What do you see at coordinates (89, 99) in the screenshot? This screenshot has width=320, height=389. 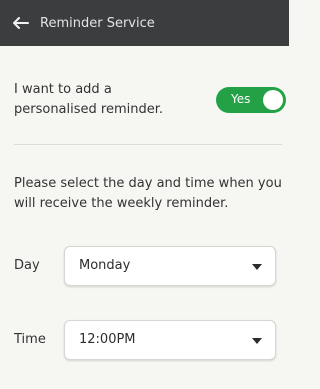 I see `reminder-label: I want to add a personalised reminder.` at bounding box center [89, 99].